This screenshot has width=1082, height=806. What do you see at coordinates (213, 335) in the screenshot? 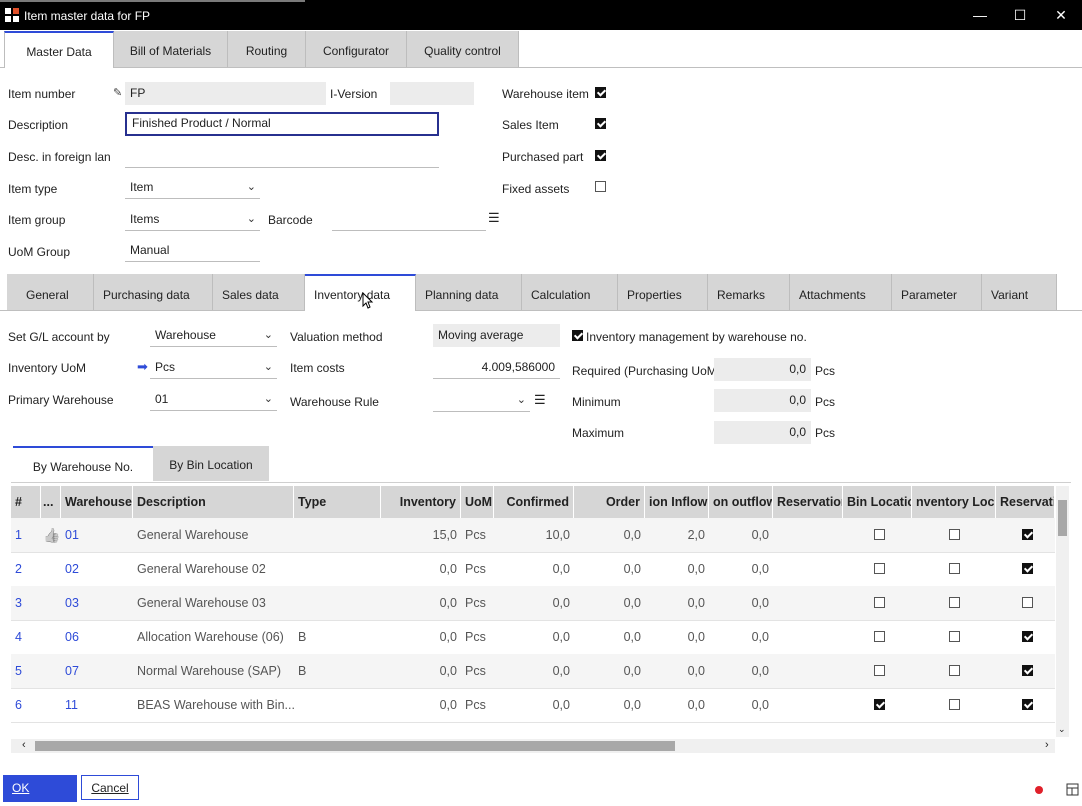
I see `gl-account-select: Warehouse ⌄` at bounding box center [213, 335].